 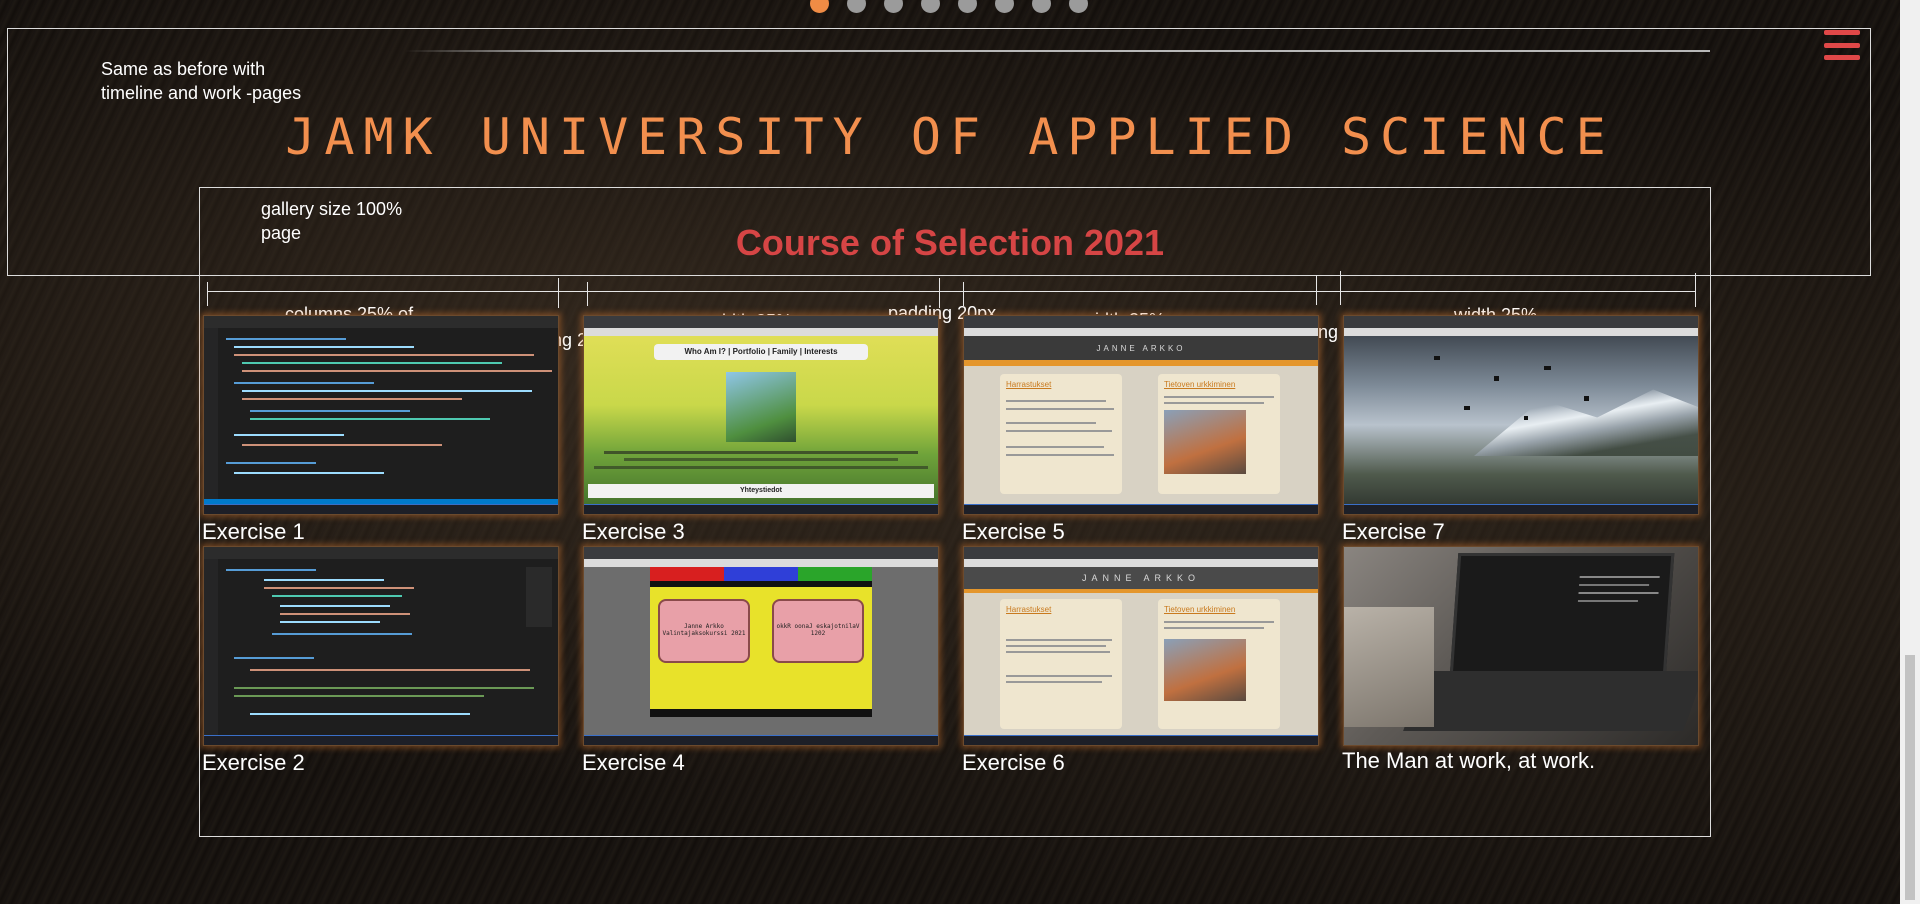 I want to click on measure-line, so click(x=951, y=291).